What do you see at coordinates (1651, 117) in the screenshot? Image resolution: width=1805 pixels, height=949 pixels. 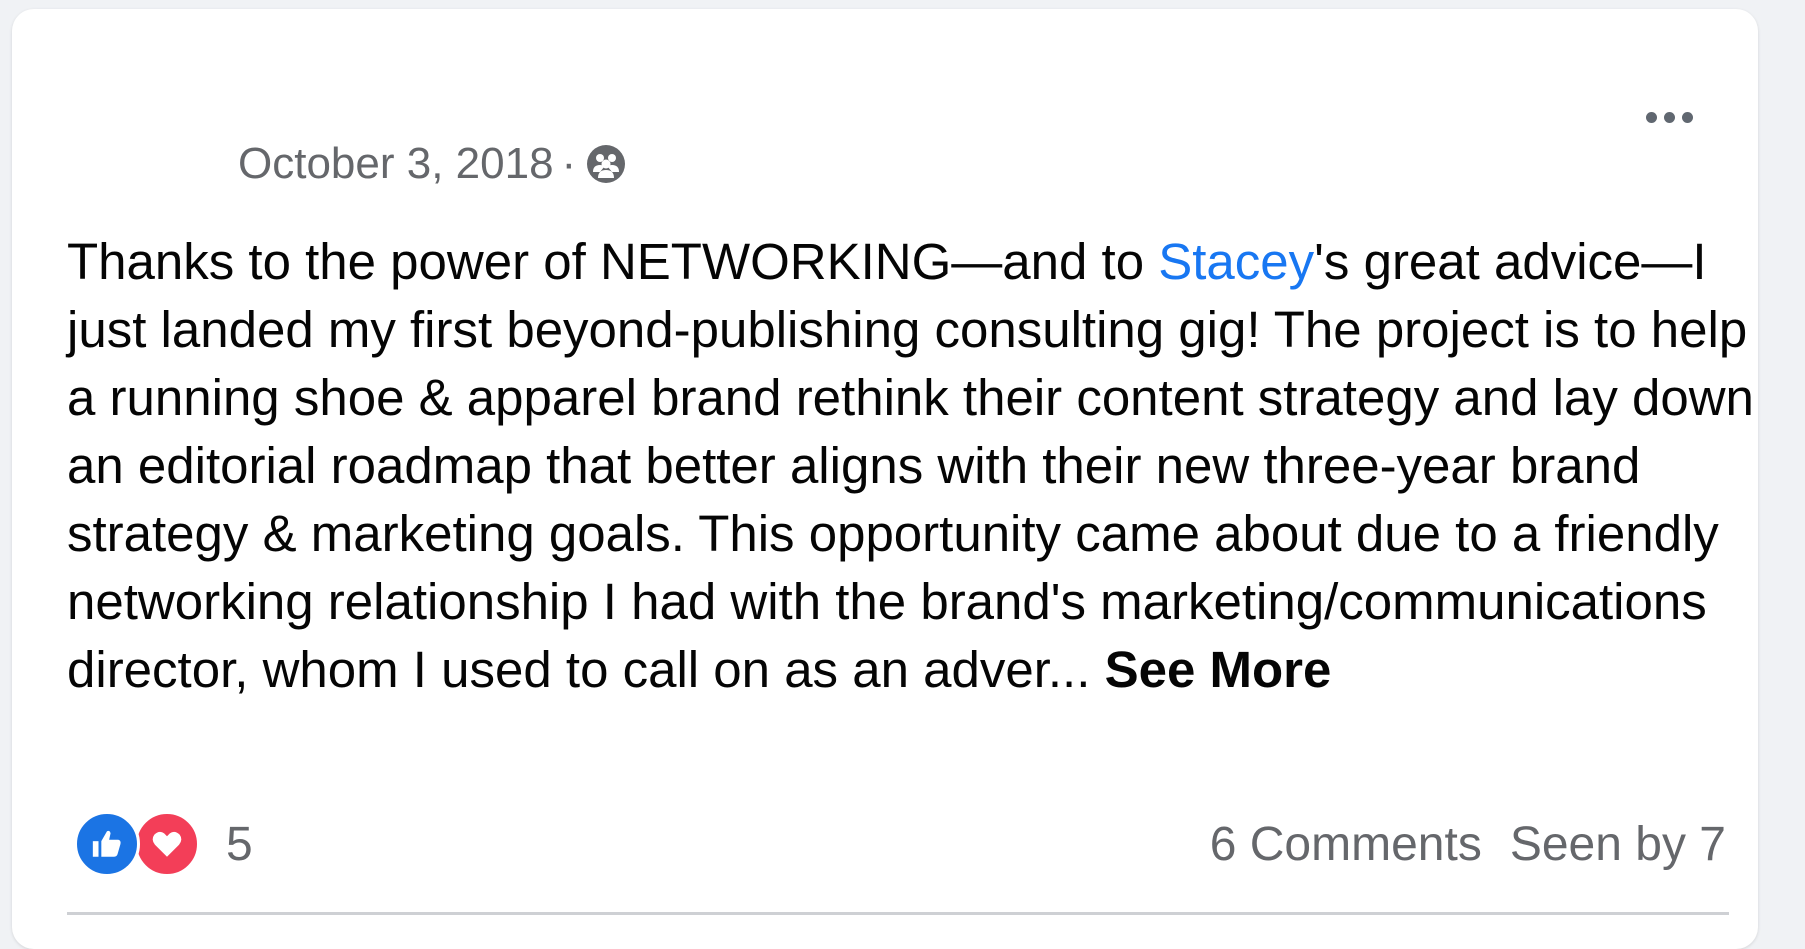 I see `more-options-icon` at bounding box center [1651, 117].